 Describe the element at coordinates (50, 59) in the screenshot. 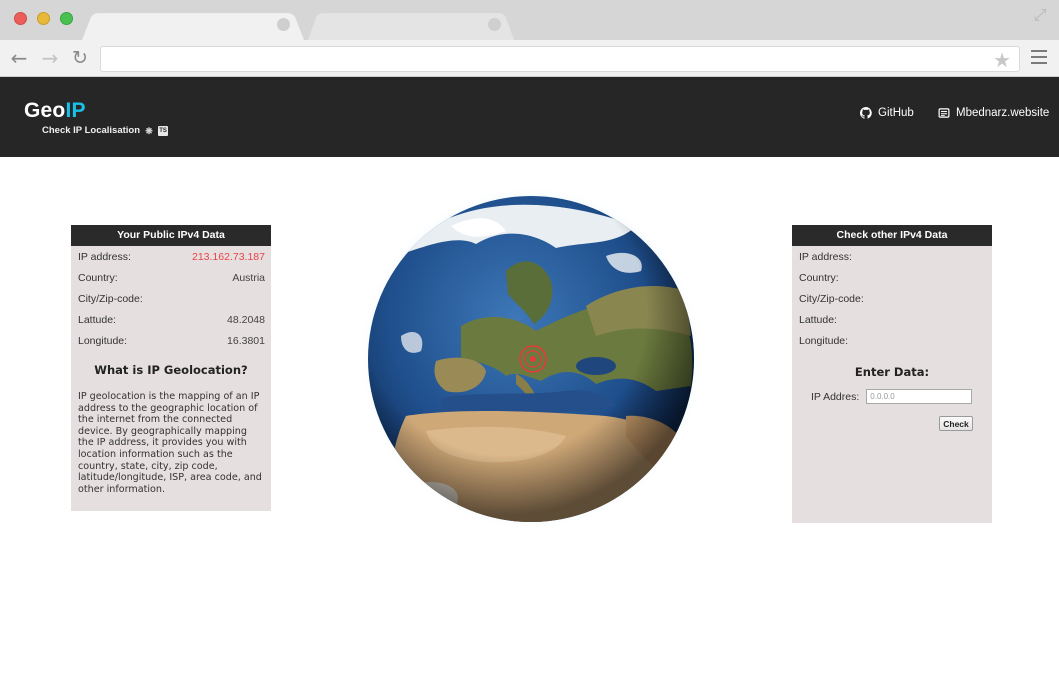

I see `forward-arrow-icon: →` at that location.